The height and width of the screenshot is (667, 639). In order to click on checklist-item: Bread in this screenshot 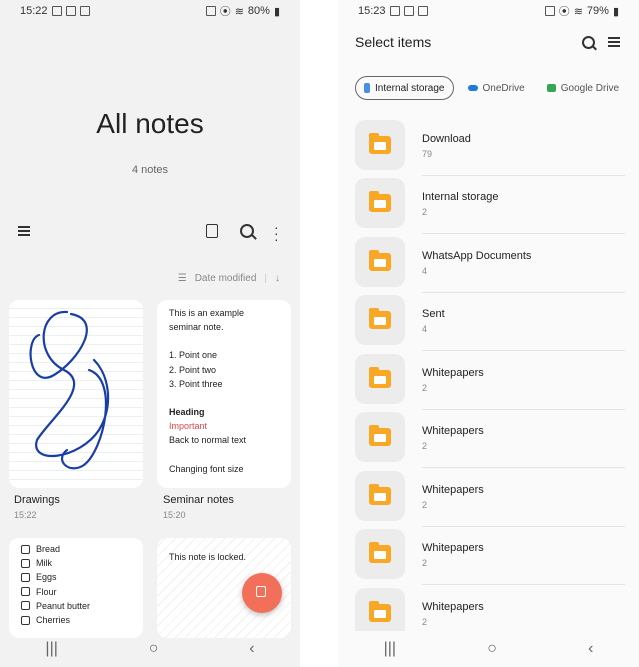, I will do `click(76, 549)`.